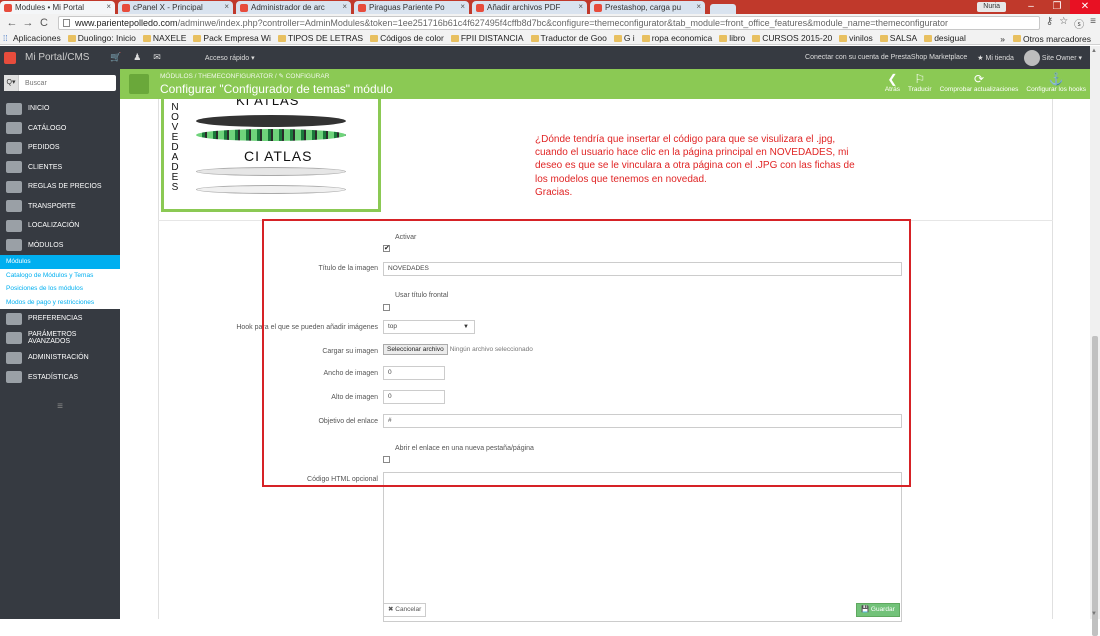 This screenshot has width=1100, height=636. Describe the element at coordinates (44, 23) in the screenshot. I see `reload-icon: C` at that location.